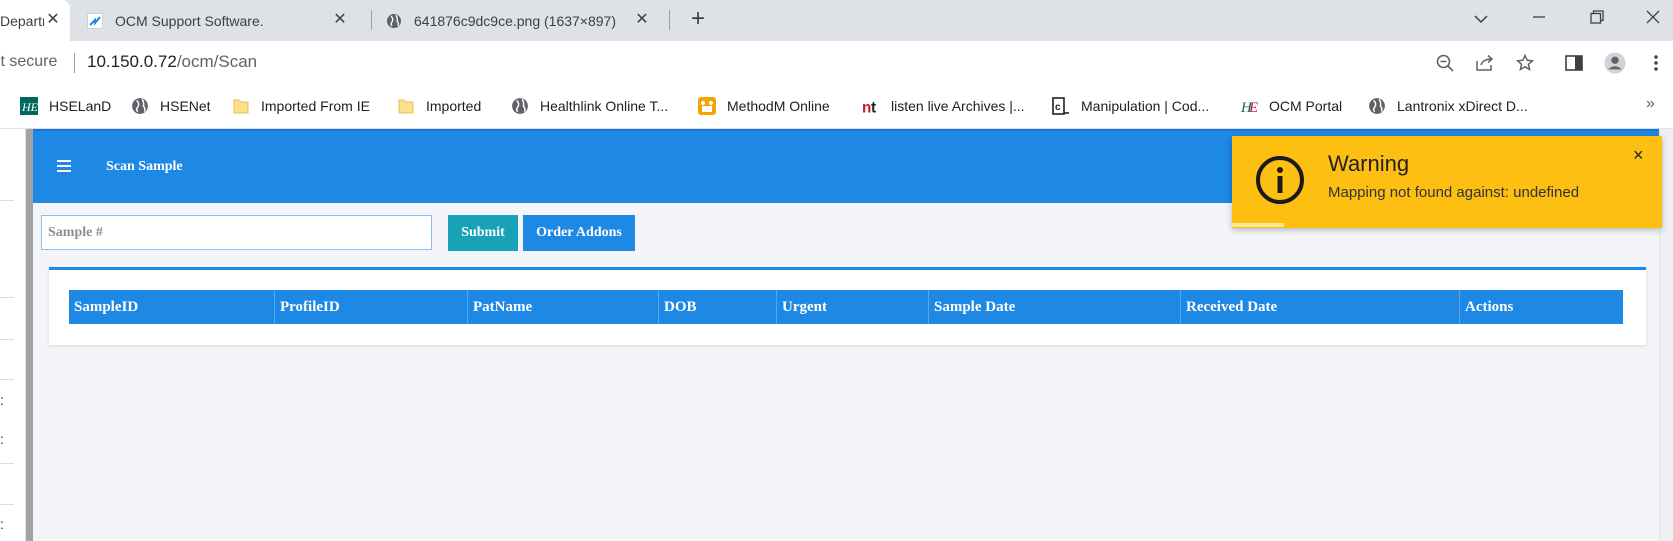 The width and height of the screenshot is (1673, 541). What do you see at coordinates (562, 307) in the screenshot?
I see `column-header-patname: PatName` at bounding box center [562, 307].